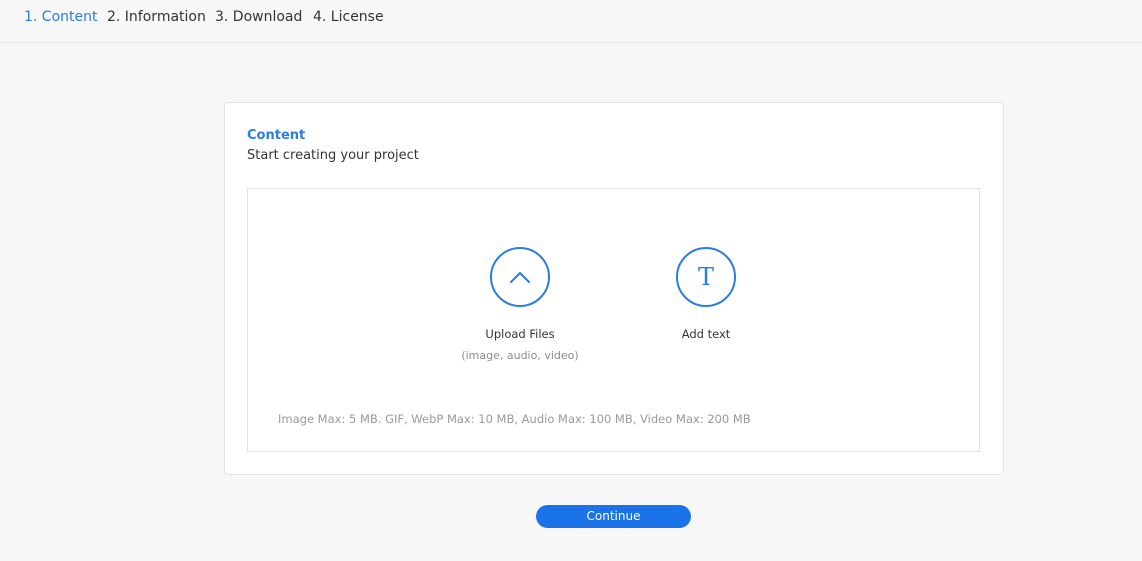 Image resolution: width=1142 pixels, height=561 pixels. Describe the element at coordinates (613, 516) in the screenshot. I see `continue-button: Continue` at that location.